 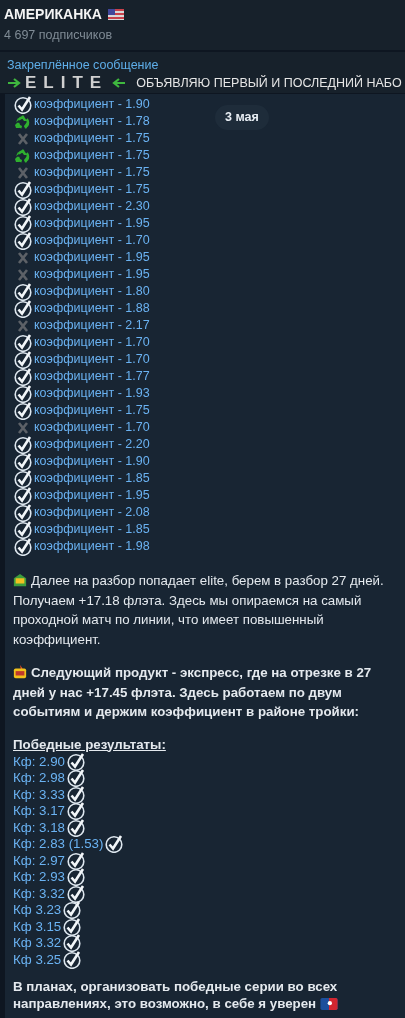 I want to click on results-heading: Победные результаты:, so click(x=89, y=744).